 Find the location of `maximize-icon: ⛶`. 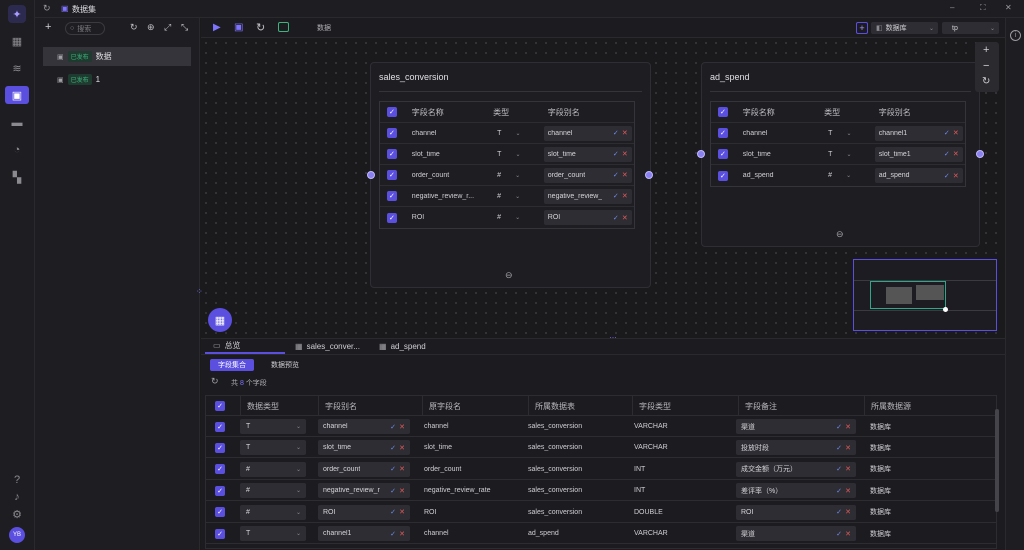

maximize-icon: ⛶ is located at coordinates (983, 8).